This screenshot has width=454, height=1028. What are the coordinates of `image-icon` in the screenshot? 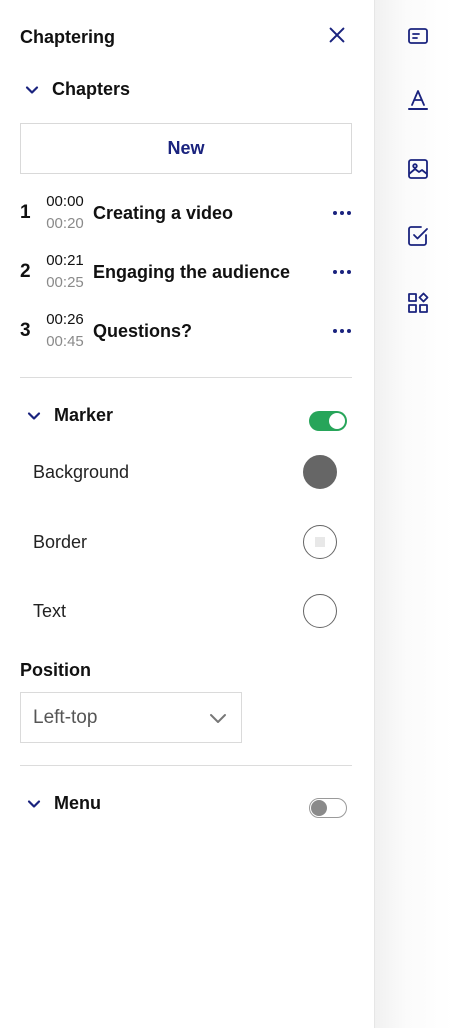 It's located at (418, 169).